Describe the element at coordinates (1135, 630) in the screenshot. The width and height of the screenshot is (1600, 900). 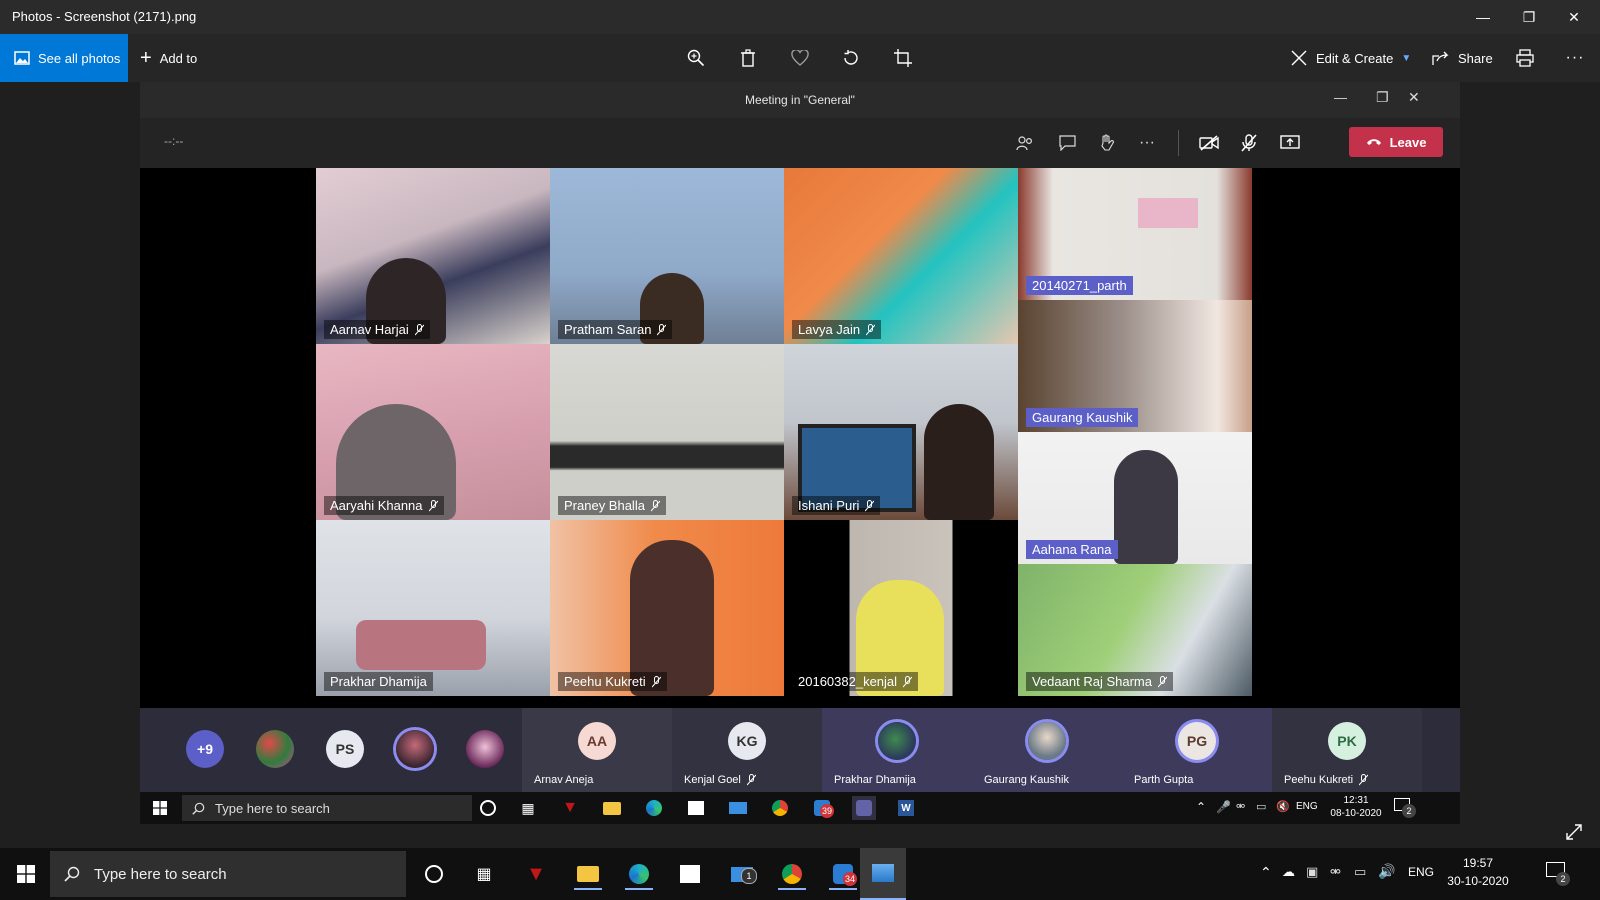
I see `video-tile: Vedaant Raj Sharma` at that location.